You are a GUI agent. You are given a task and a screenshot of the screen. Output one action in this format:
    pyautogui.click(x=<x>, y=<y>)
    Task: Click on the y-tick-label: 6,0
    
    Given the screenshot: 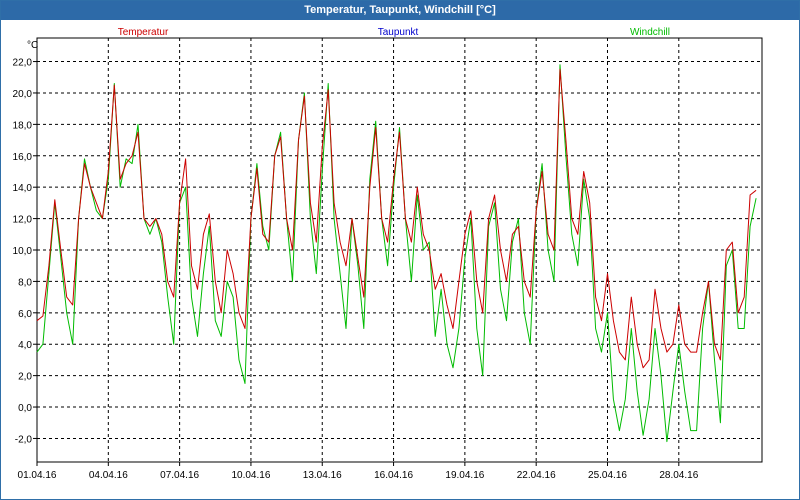 What is the action you would take?
    pyautogui.click(x=25, y=314)
    